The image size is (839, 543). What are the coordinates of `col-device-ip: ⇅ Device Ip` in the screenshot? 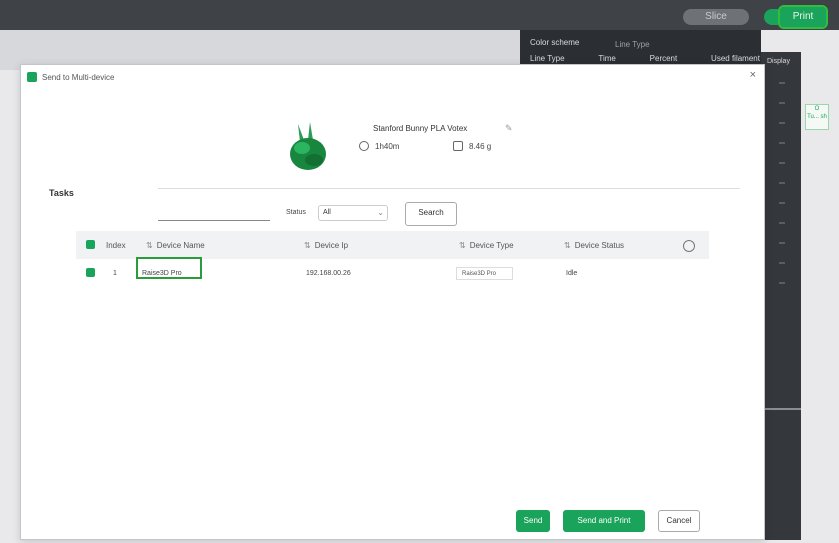 It's located at (326, 245).